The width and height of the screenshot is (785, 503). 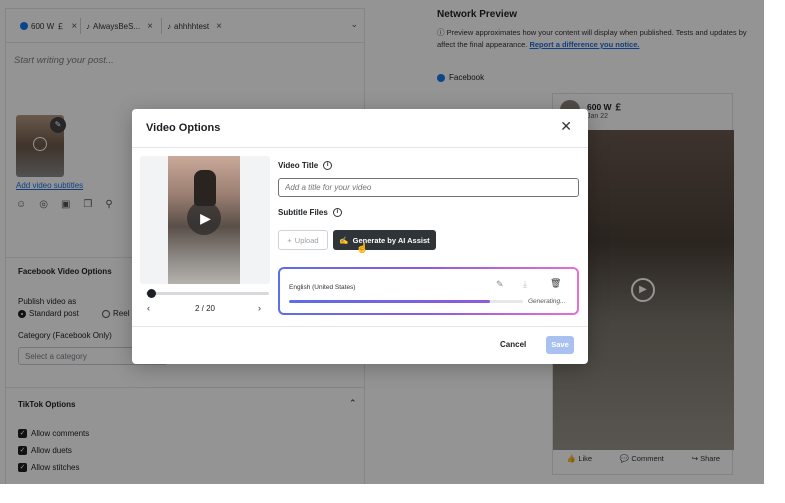 I want to click on label-text: Subtitle Files, so click(x=303, y=212).